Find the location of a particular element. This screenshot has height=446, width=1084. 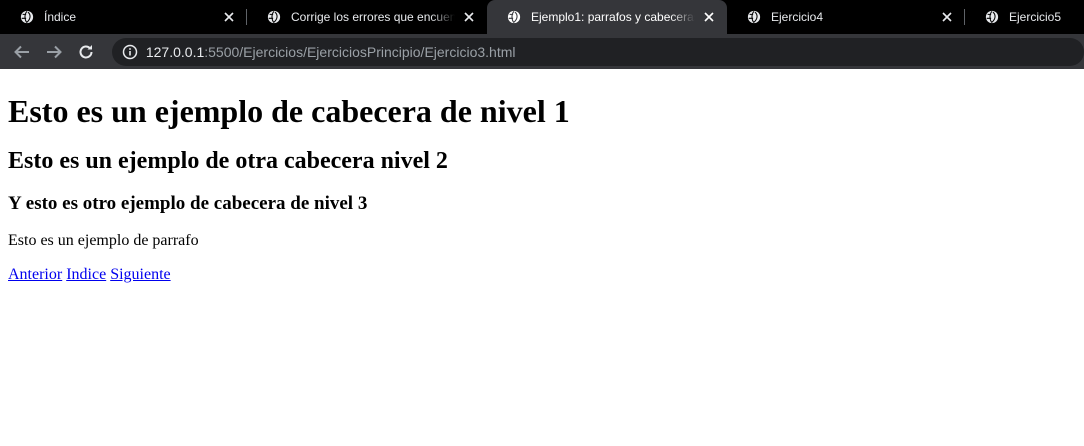

reload-button is located at coordinates (86, 52).